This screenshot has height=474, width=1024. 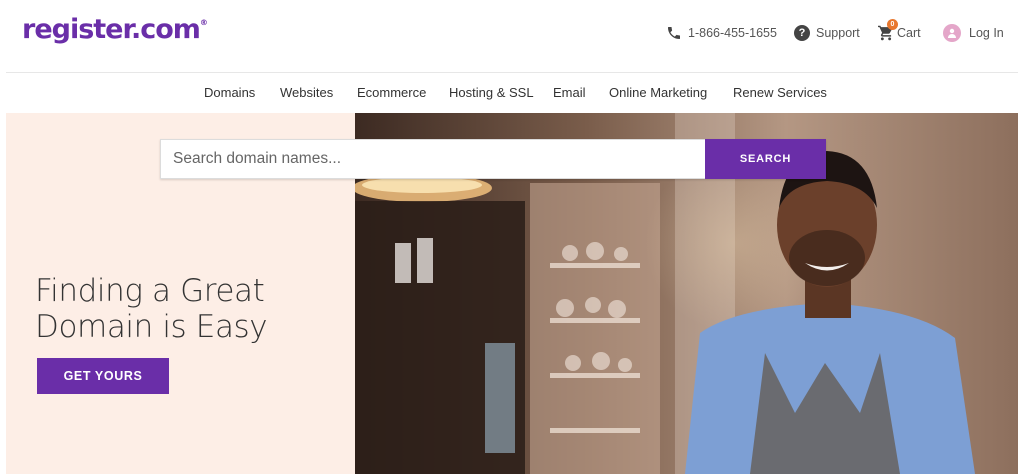 What do you see at coordinates (203, 22) in the screenshot?
I see `registered-mark: ®` at bounding box center [203, 22].